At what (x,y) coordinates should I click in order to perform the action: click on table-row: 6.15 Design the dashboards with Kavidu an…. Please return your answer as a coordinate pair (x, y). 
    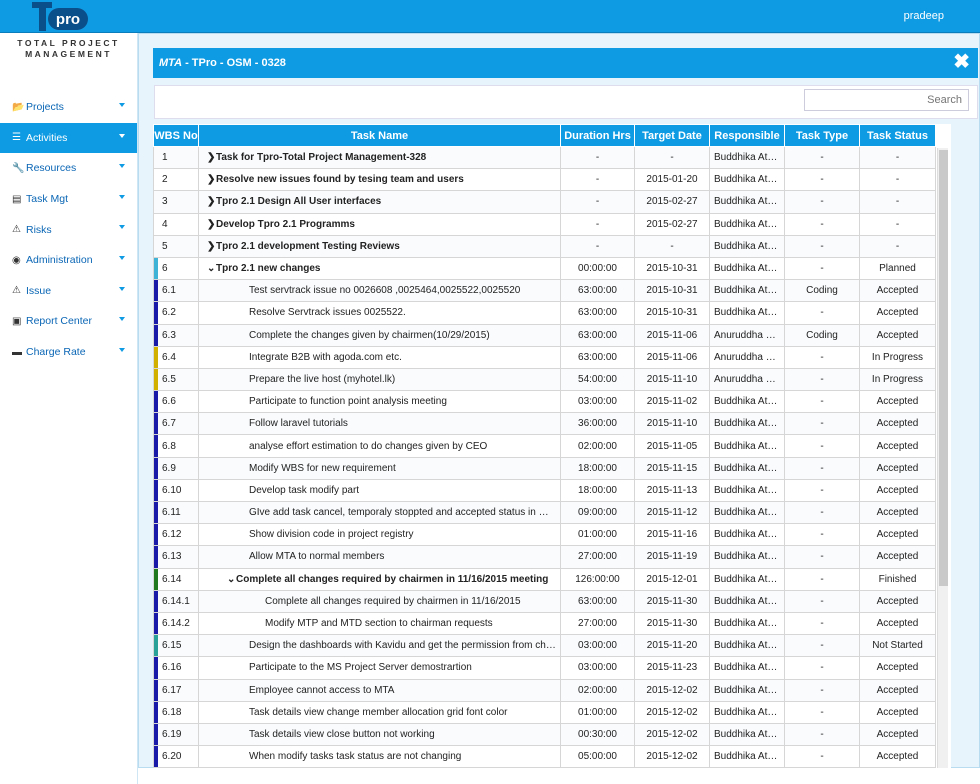
    Looking at the image, I should click on (544, 646).